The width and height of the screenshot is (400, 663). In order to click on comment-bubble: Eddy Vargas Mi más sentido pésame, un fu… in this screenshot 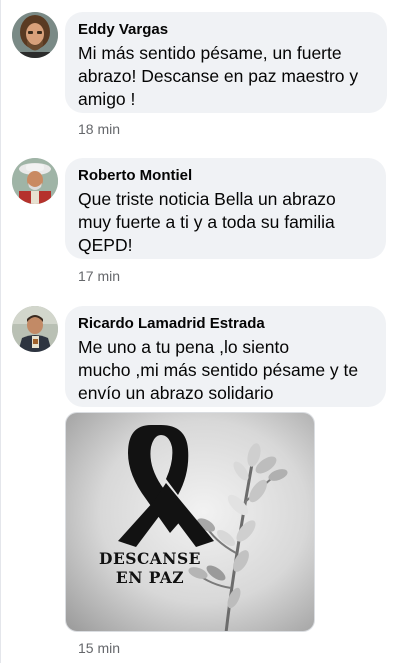, I will do `click(226, 62)`.